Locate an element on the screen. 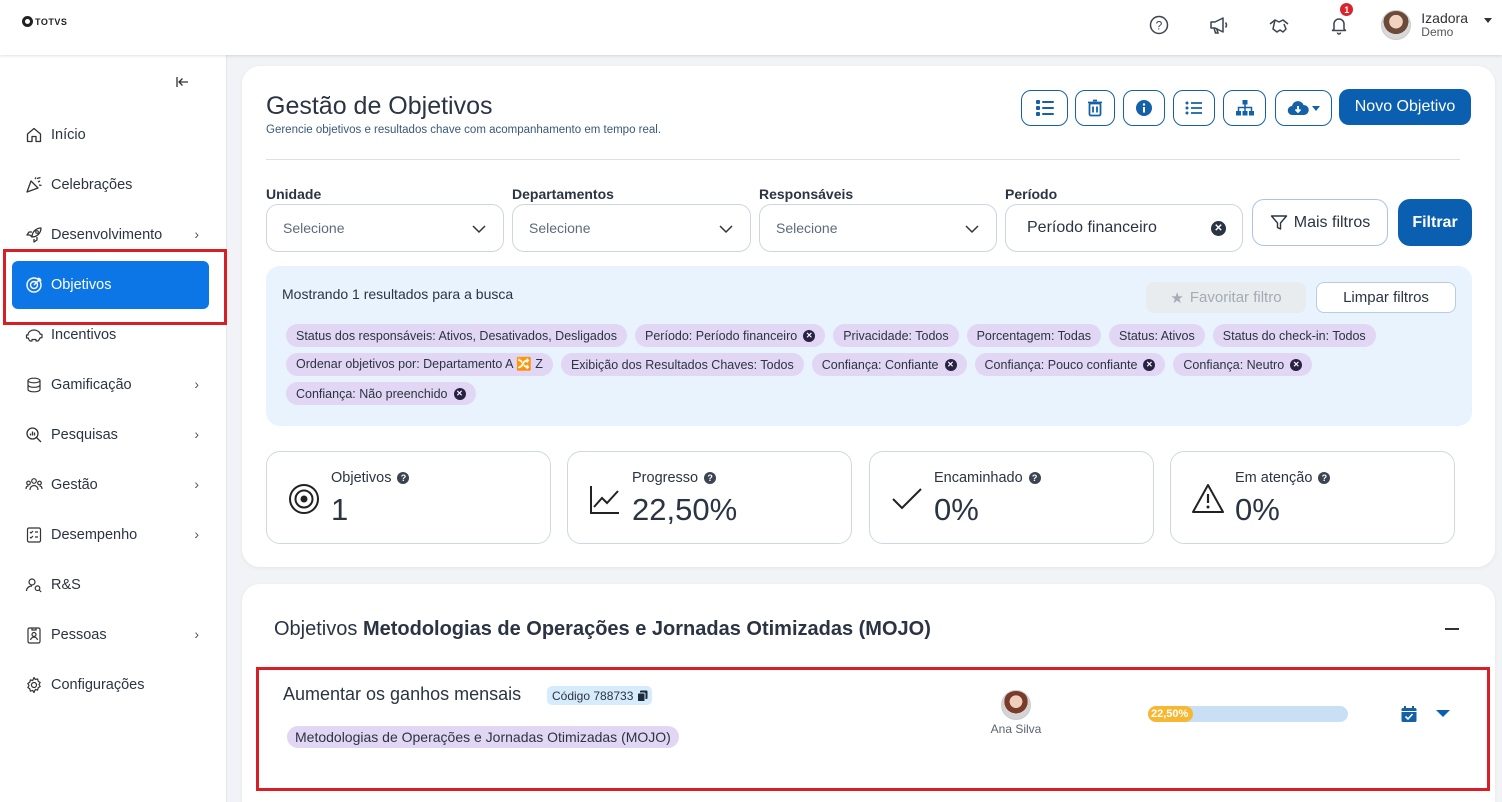 Image resolution: width=1502 pixels, height=802 pixels. expand-objective-button is located at coordinates (1443, 713).